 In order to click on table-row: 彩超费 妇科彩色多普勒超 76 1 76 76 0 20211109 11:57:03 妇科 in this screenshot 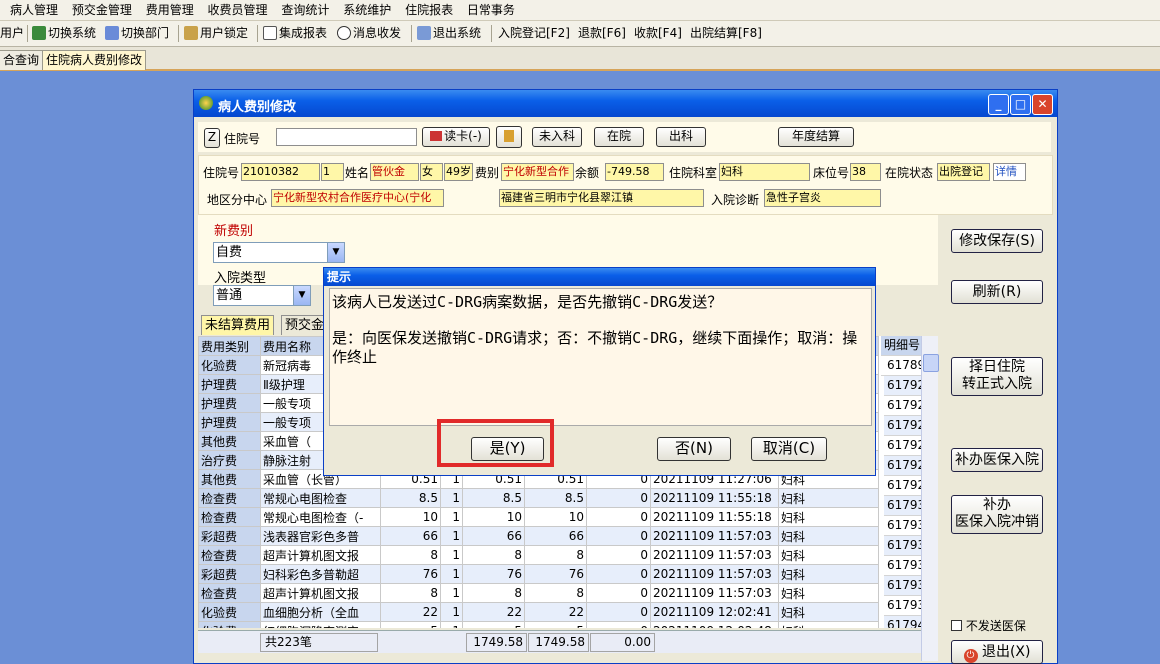, I will do `click(538, 574)`.